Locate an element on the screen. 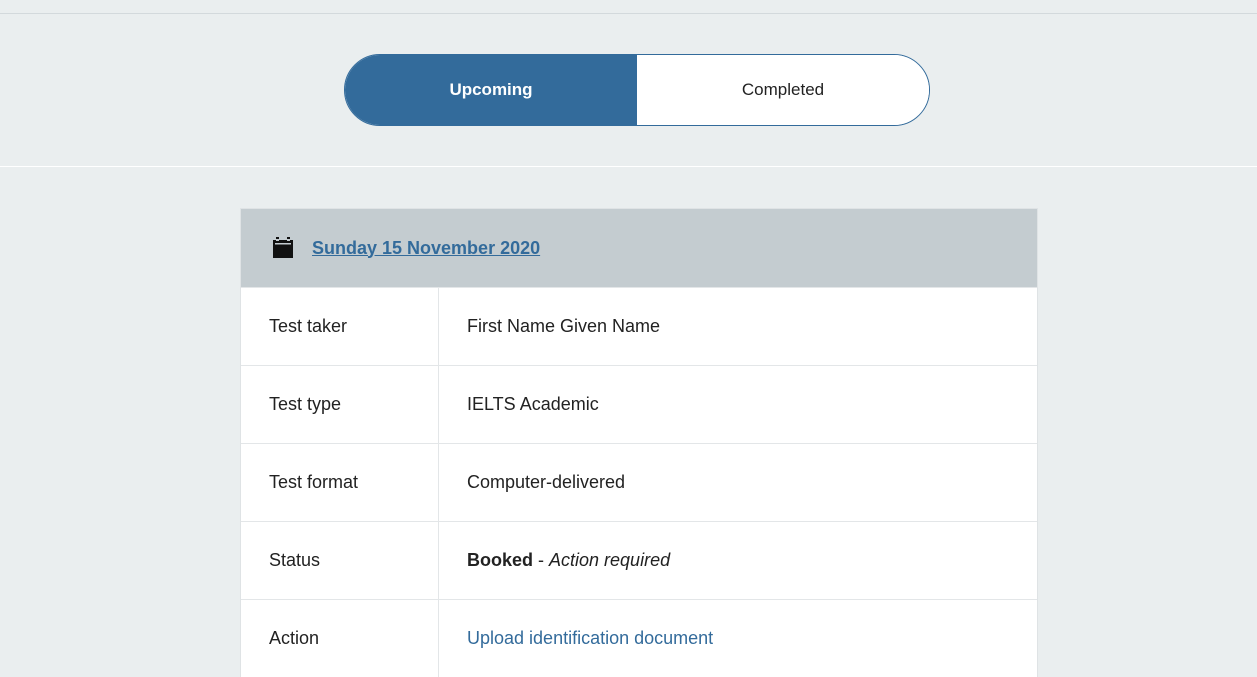 This screenshot has height=677, width=1257. row-label: Status is located at coordinates (340, 560).